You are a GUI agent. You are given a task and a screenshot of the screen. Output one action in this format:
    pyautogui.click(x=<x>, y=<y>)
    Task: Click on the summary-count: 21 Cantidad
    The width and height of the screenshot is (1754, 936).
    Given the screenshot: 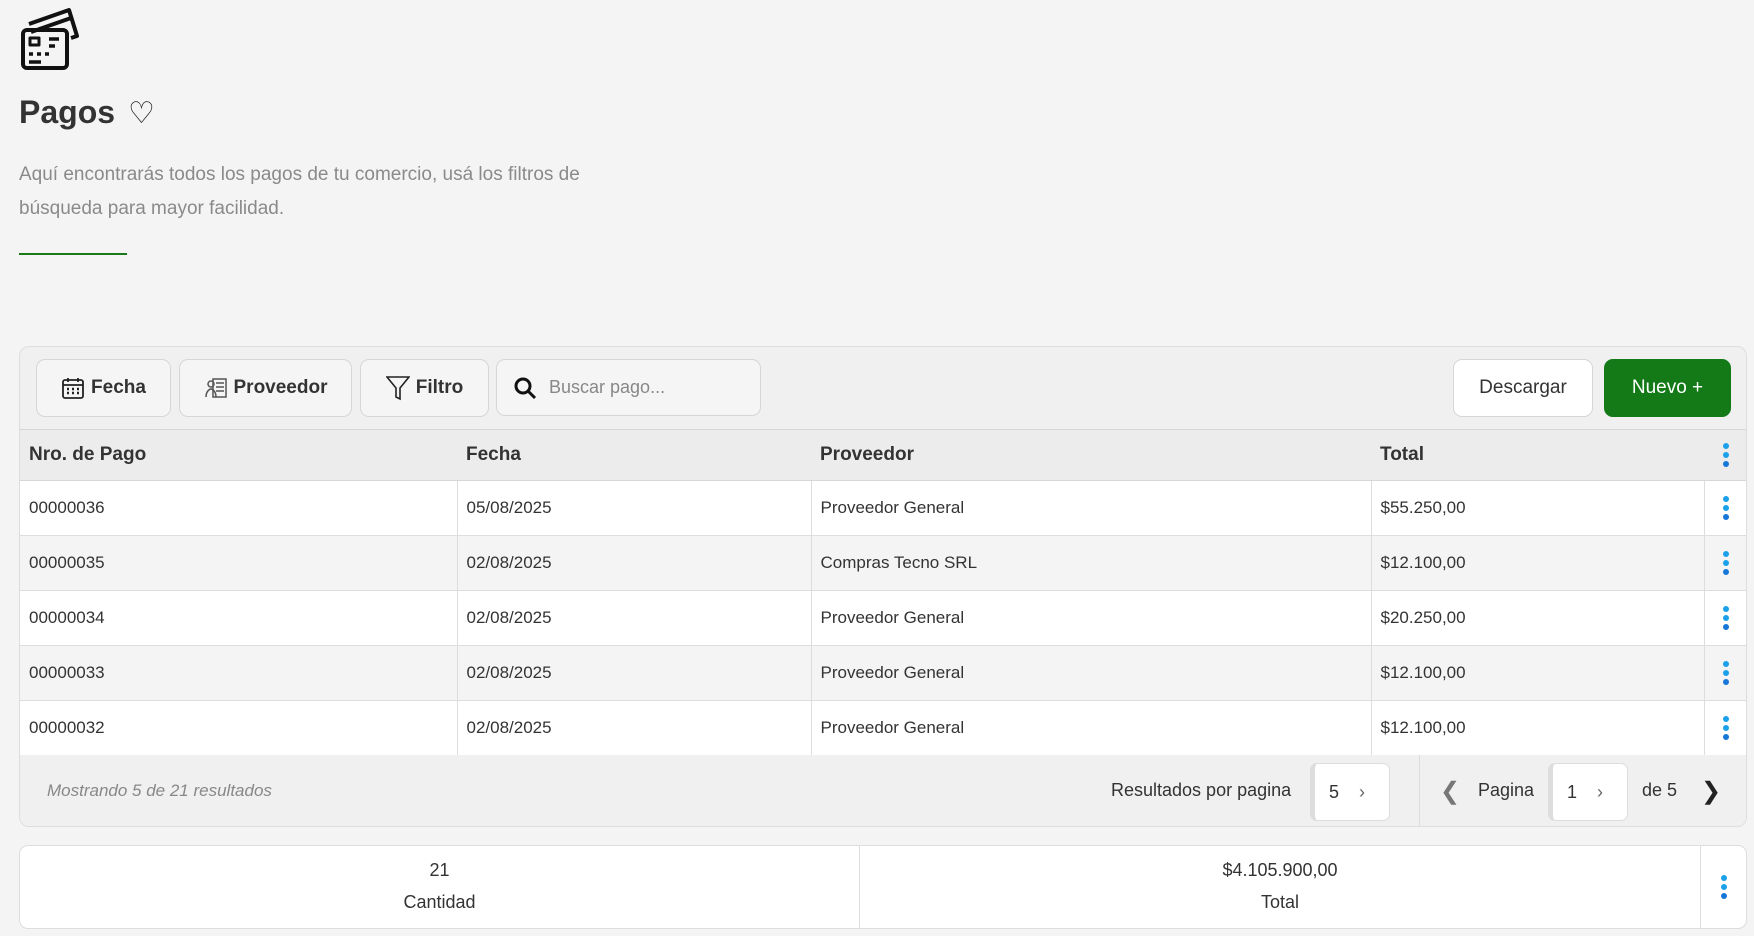 What is the action you would take?
    pyautogui.click(x=440, y=887)
    